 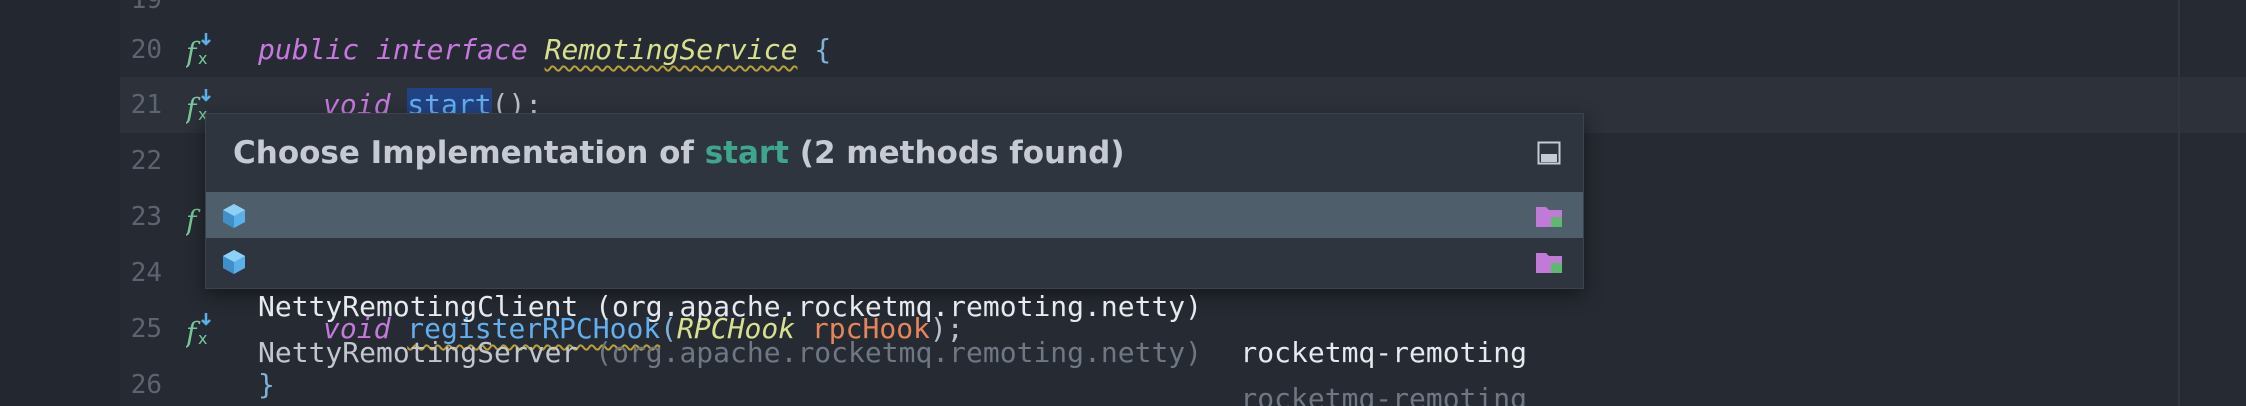 I want to click on keyword: interface, so click(x=452, y=49).